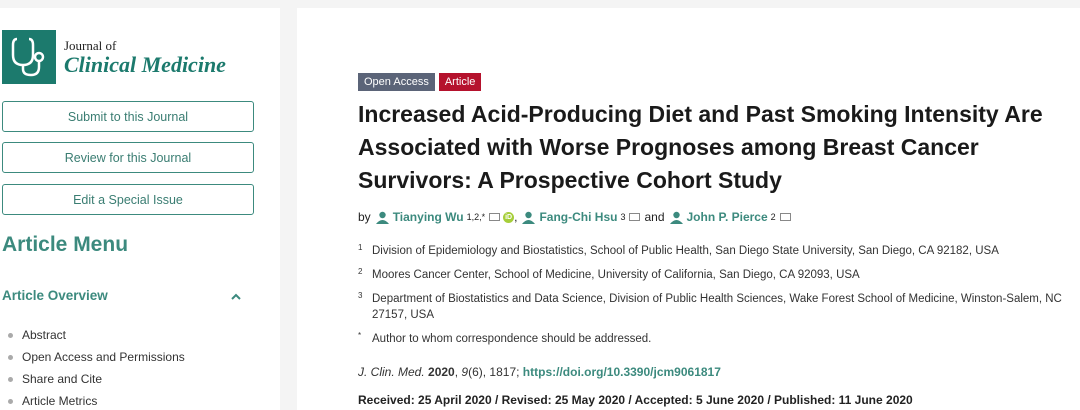  Describe the element at coordinates (128, 199) in the screenshot. I see `edit-special-issue-button: Edit a Special Issue` at that location.